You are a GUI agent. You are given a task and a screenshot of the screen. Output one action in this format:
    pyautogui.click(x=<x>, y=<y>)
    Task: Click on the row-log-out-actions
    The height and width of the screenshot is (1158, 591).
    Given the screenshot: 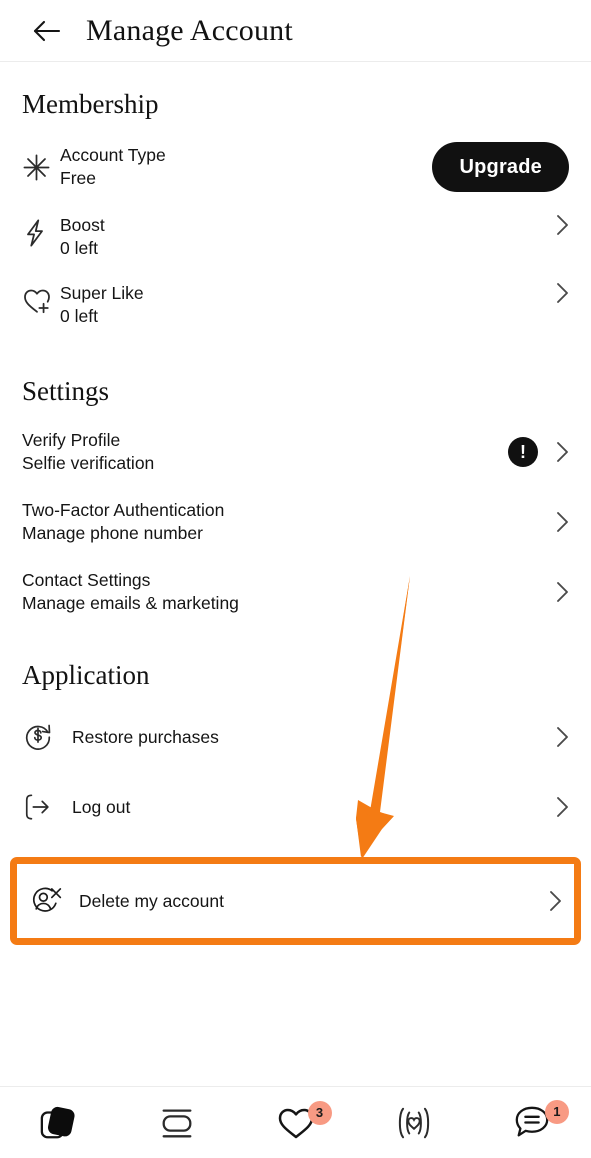 What is the action you would take?
    pyautogui.click(x=562, y=807)
    